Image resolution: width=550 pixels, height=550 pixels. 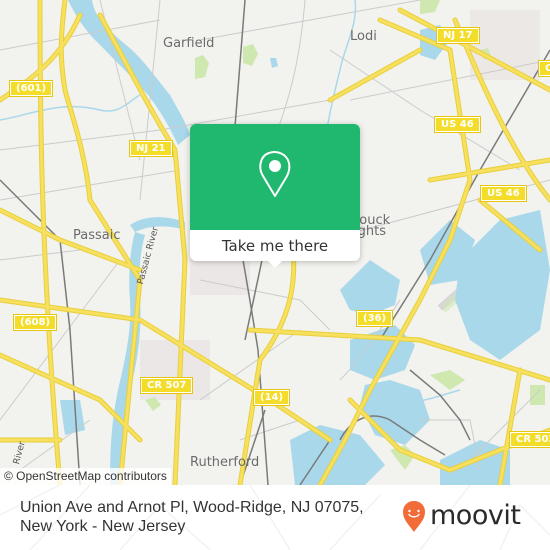 I want to click on road-shield-us46: US 46, so click(x=457, y=124).